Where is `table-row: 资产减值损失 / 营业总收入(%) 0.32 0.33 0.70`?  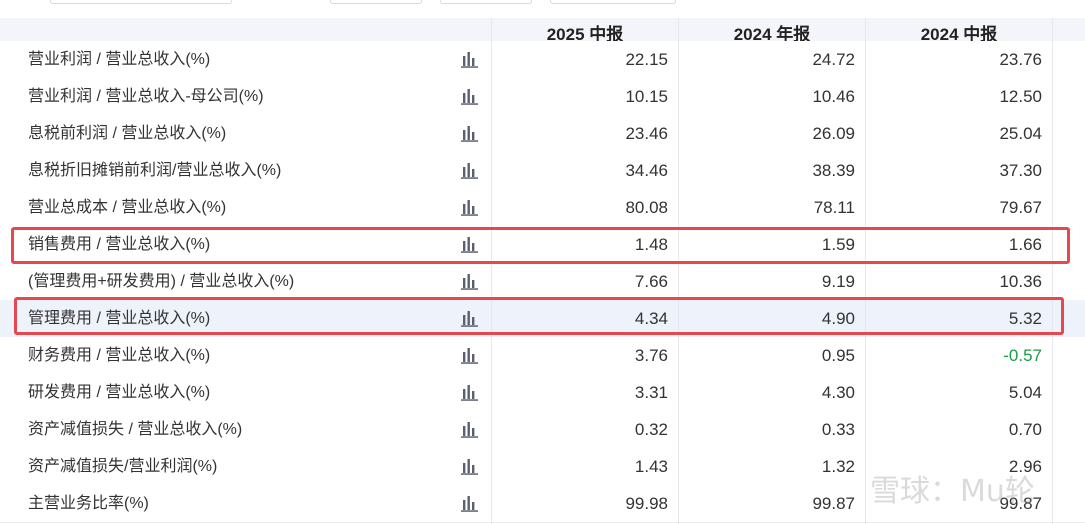
table-row: 资产减值损失 / 营业总收入(%) 0.32 0.33 0.70 is located at coordinates (542, 430).